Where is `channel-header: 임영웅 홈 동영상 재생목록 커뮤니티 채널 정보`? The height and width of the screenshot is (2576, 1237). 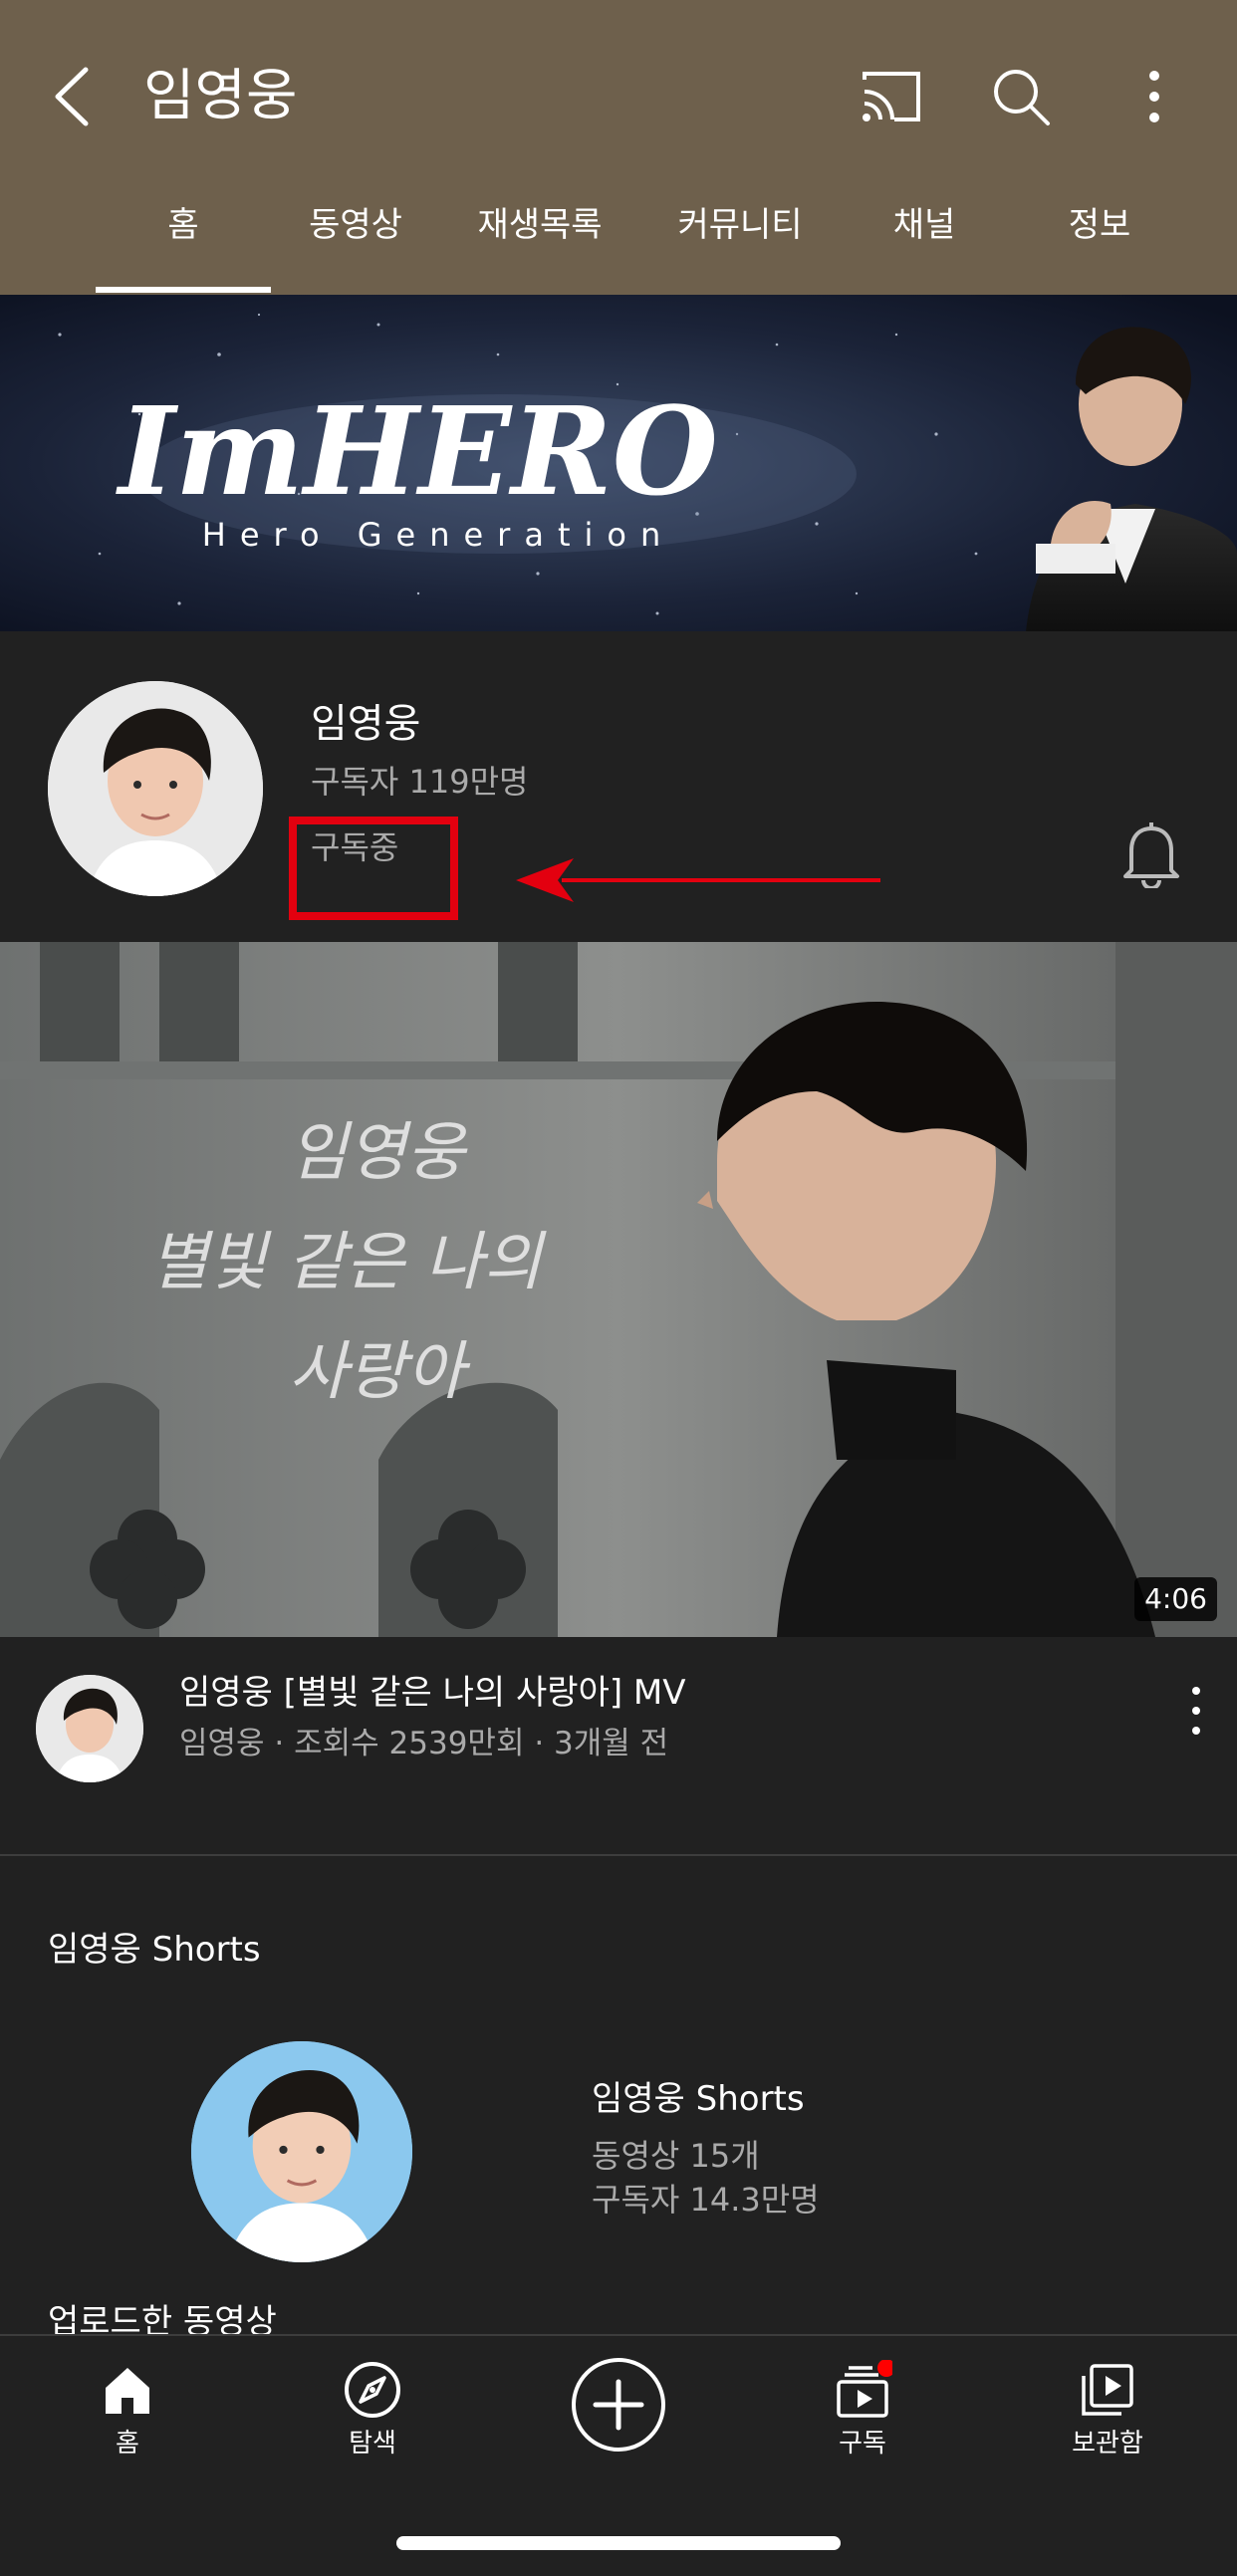
channel-header: 임영웅 홈 동영상 재생목록 커뮤니티 채널 정보 is located at coordinates (618, 147).